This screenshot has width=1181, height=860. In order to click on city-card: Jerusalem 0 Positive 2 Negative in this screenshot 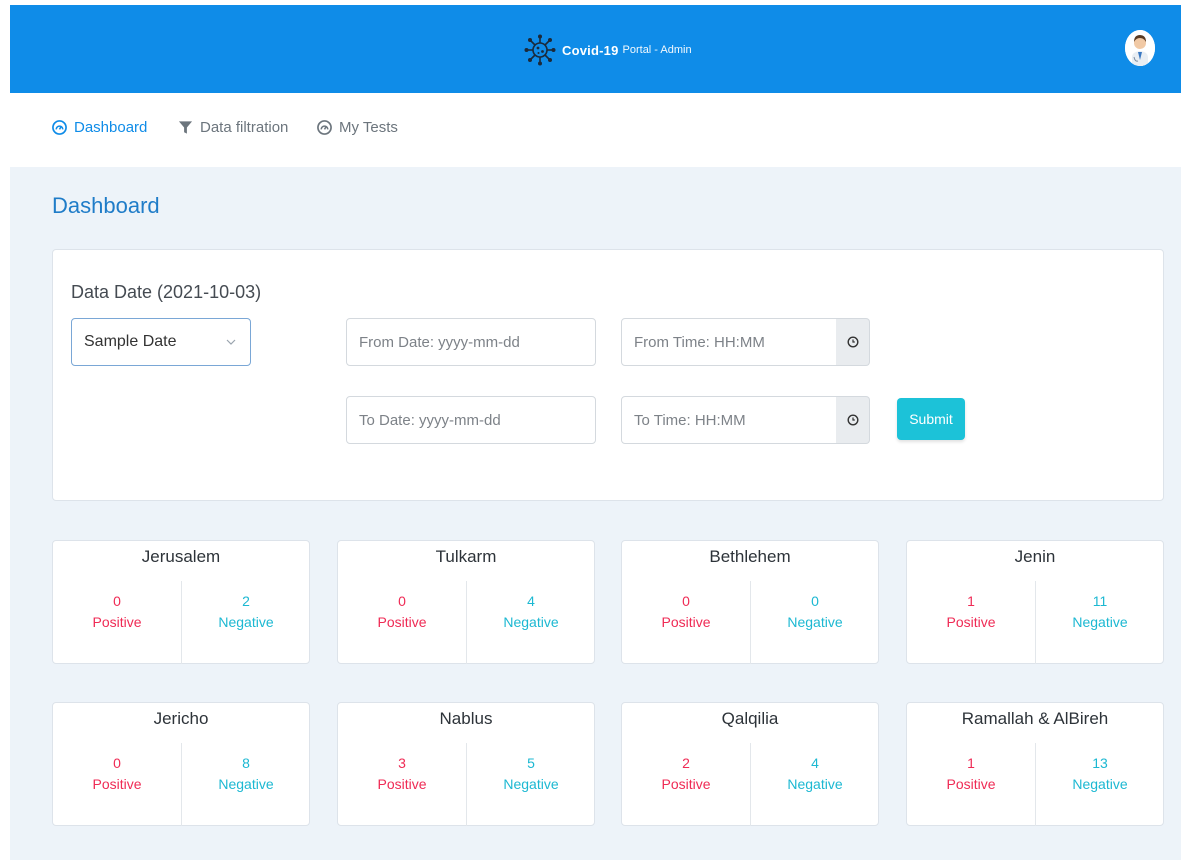, I will do `click(181, 602)`.